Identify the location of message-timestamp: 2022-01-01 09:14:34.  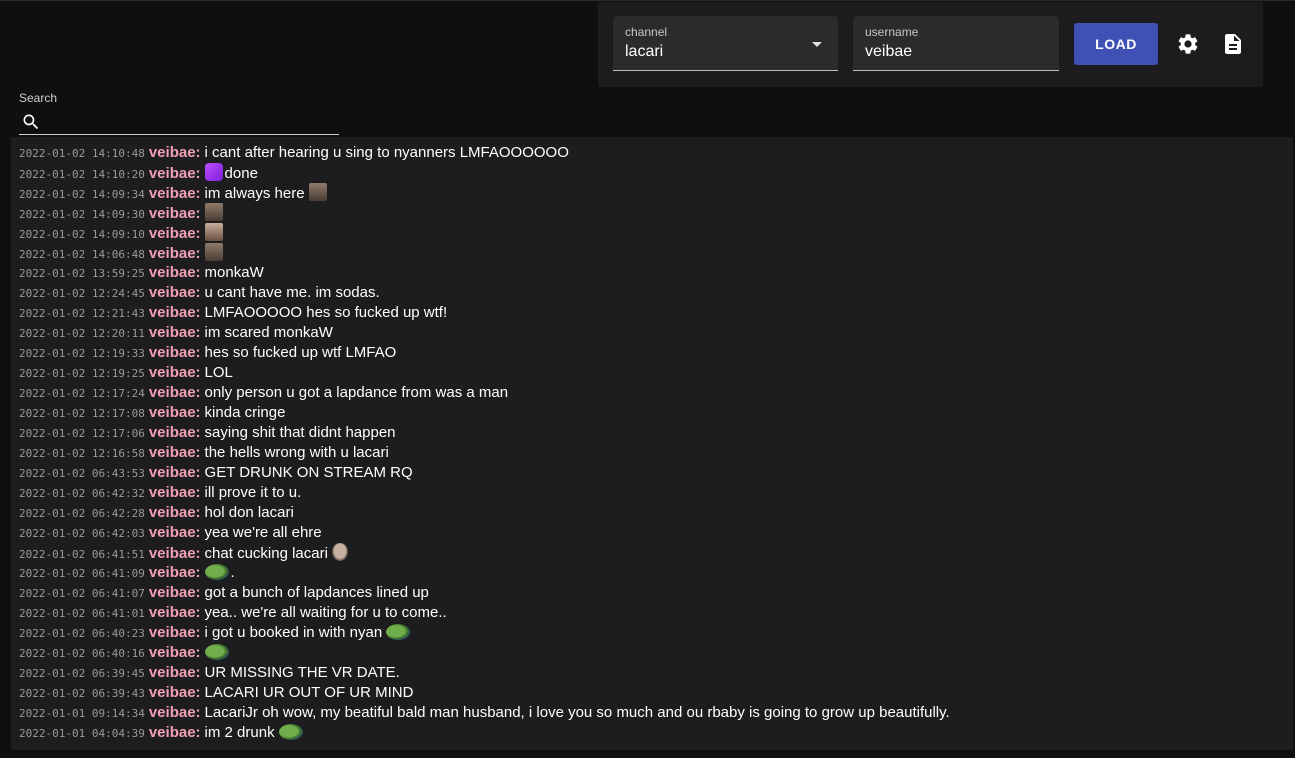
(82, 713).